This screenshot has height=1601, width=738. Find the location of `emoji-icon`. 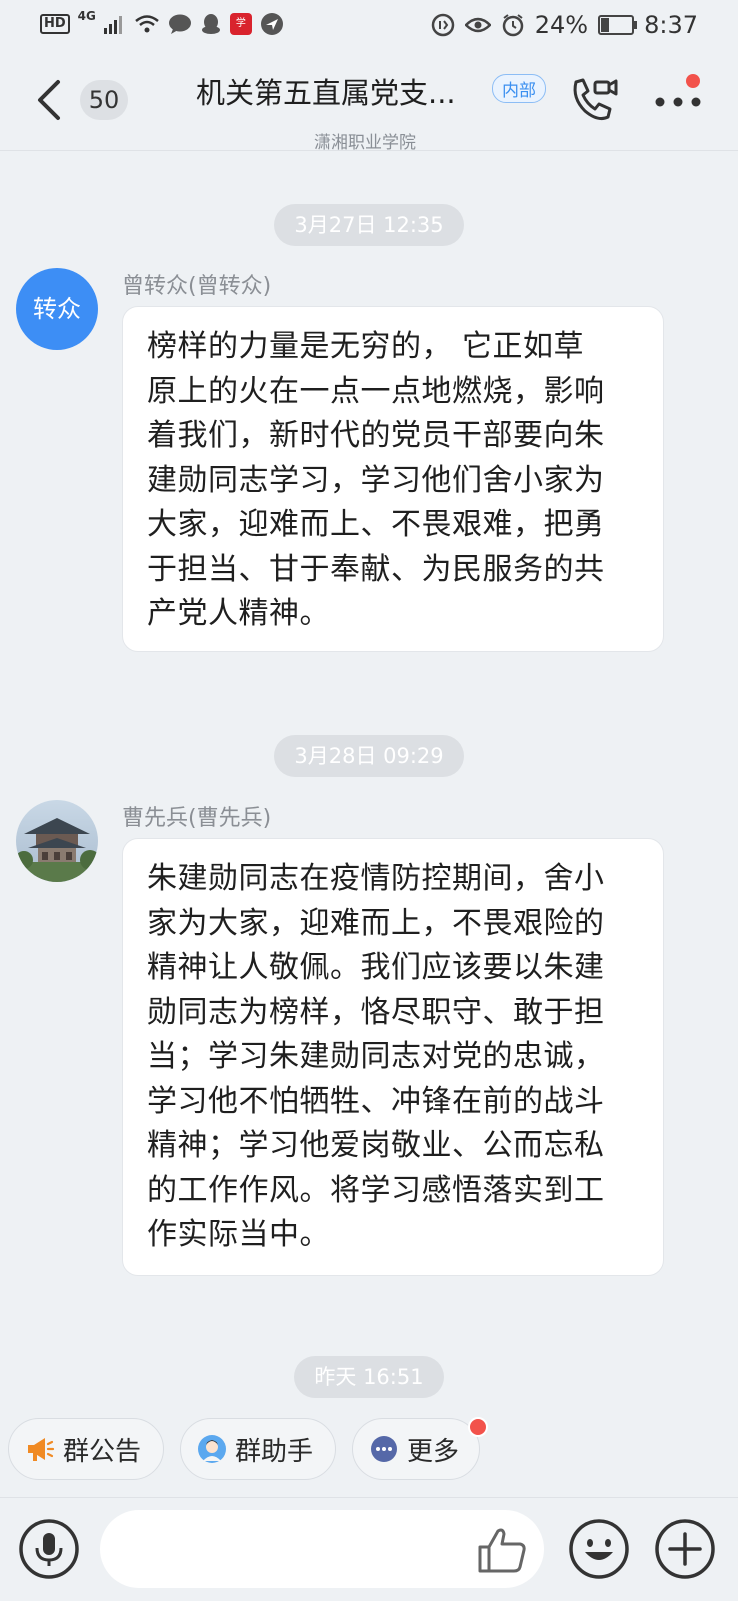

emoji-icon is located at coordinates (599, 1549).